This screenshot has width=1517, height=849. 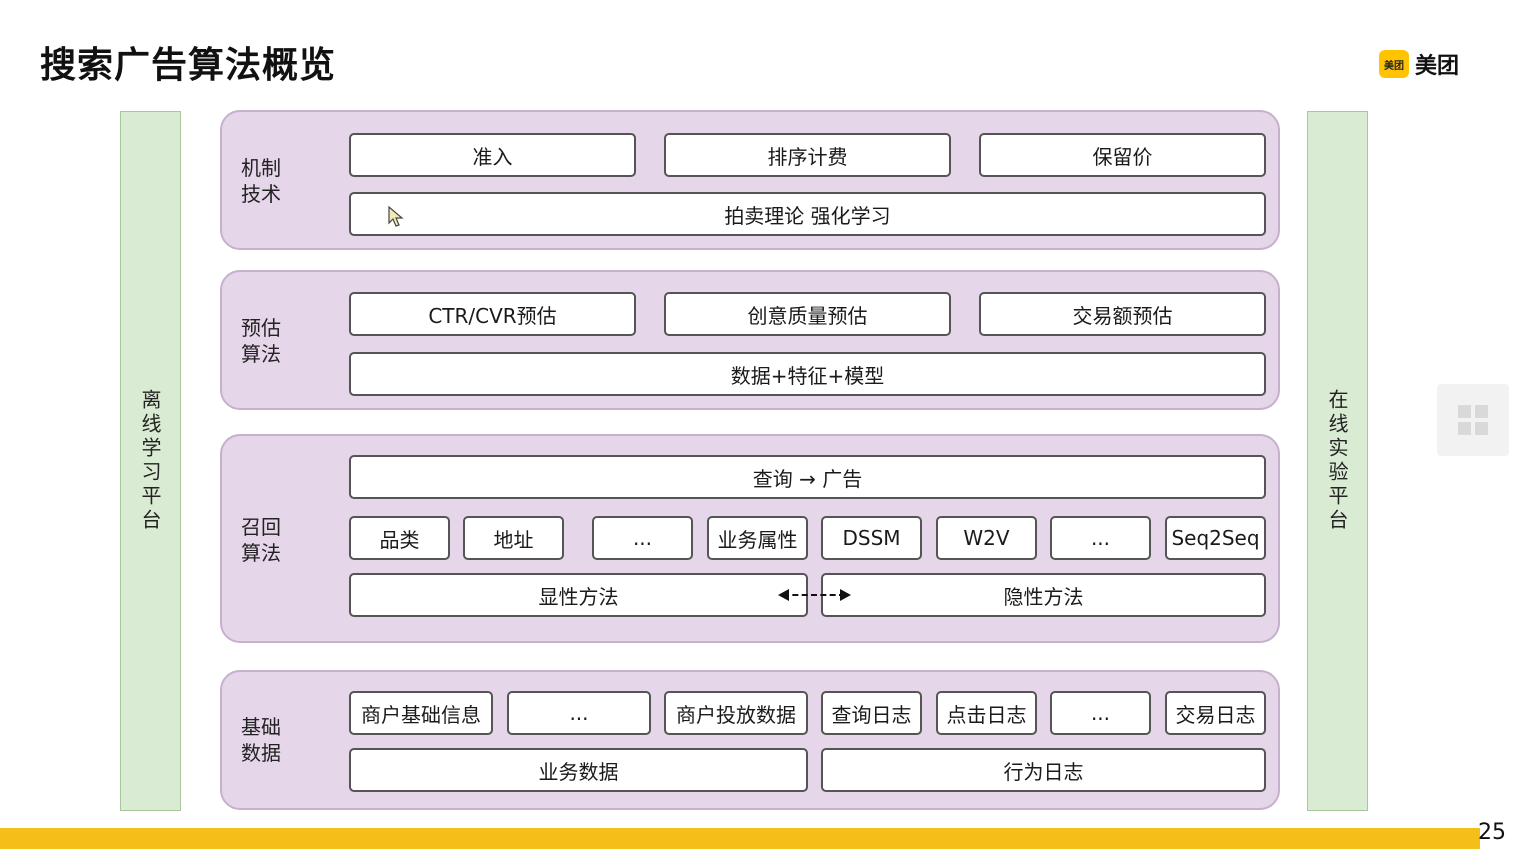 I want to click on online-experiment-platform-label: 在线实验平台, so click(x=1337, y=461).